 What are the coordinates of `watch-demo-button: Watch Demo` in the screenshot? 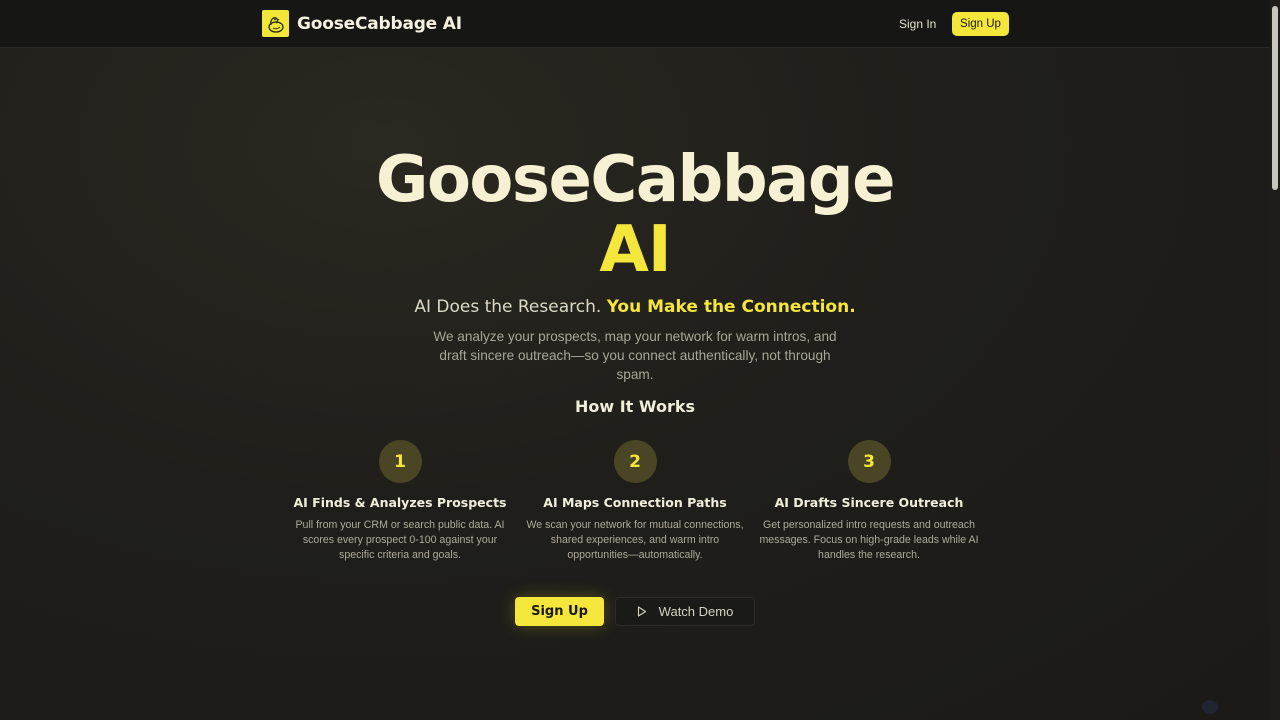 It's located at (685, 611).